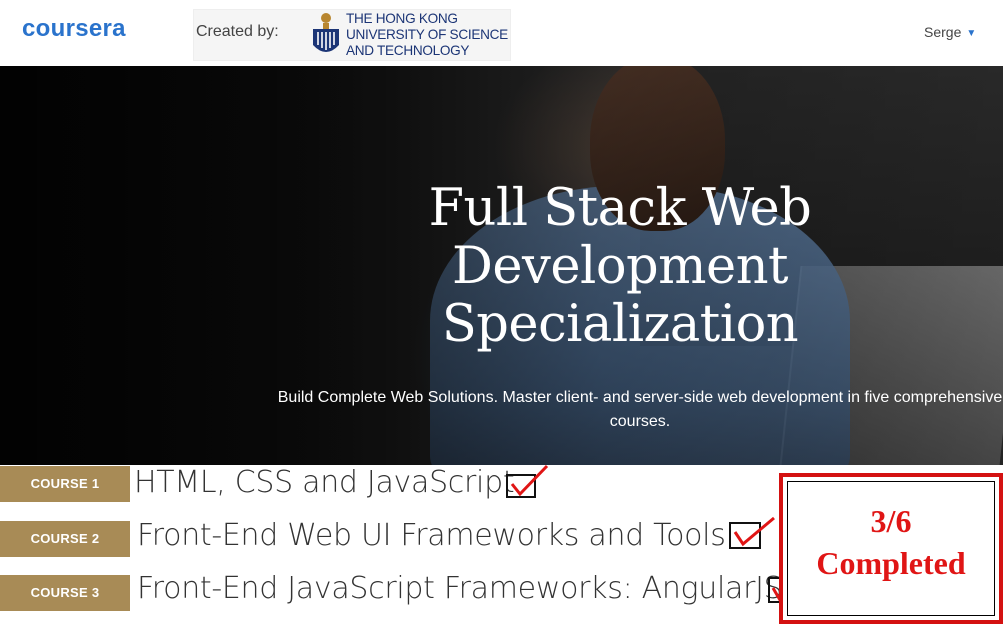 The height and width of the screenshot is (638, 1003). Describe the element at coordinates (237, 31) in the screenshot. I see `created-by-label: Created by:` at that location.